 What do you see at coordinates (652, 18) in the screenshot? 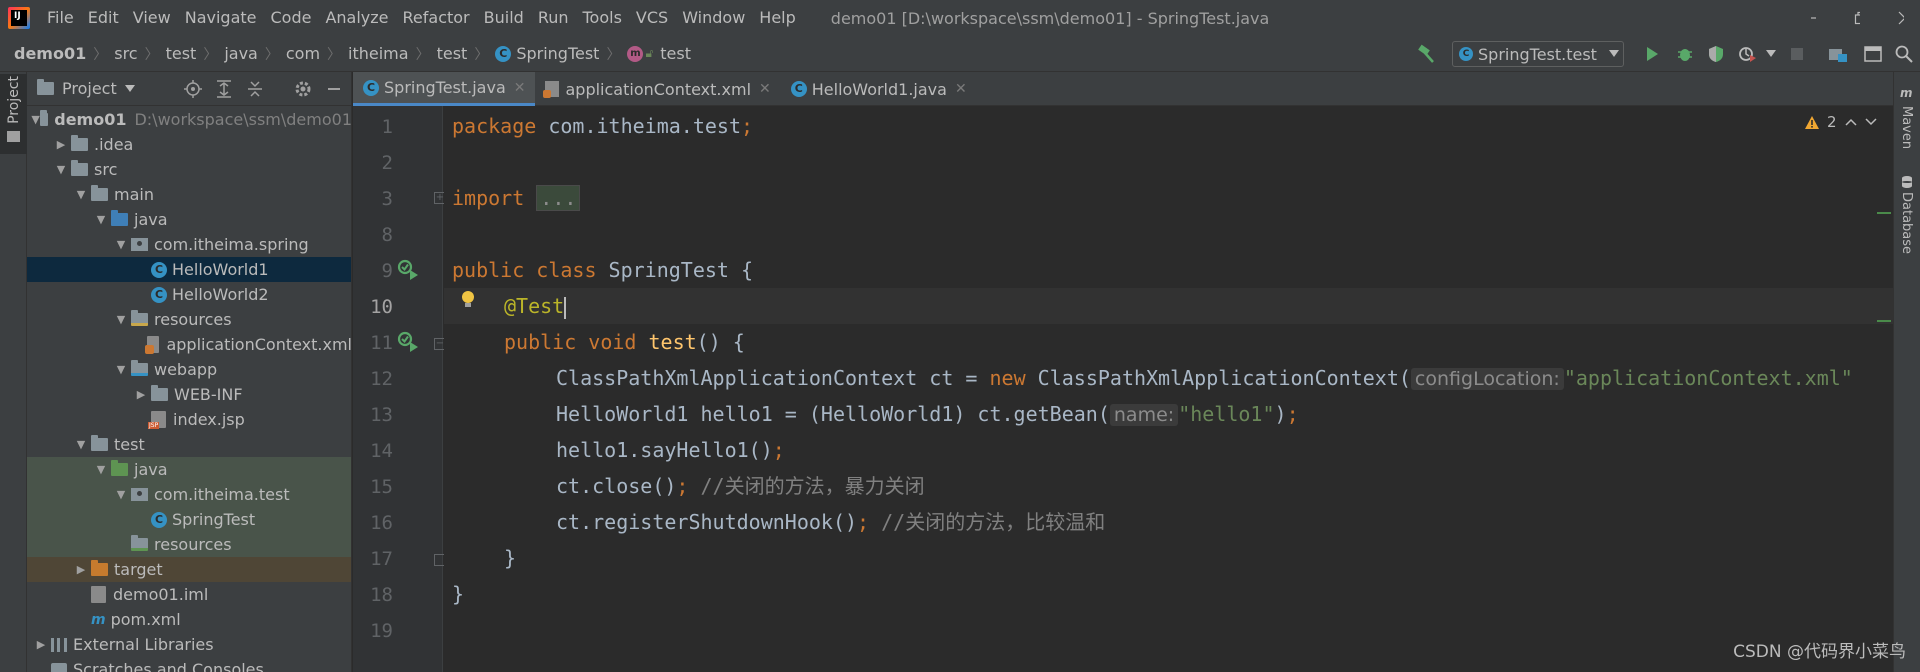
I see `menu-vcs: VCS` at bounding box center [652, 18].